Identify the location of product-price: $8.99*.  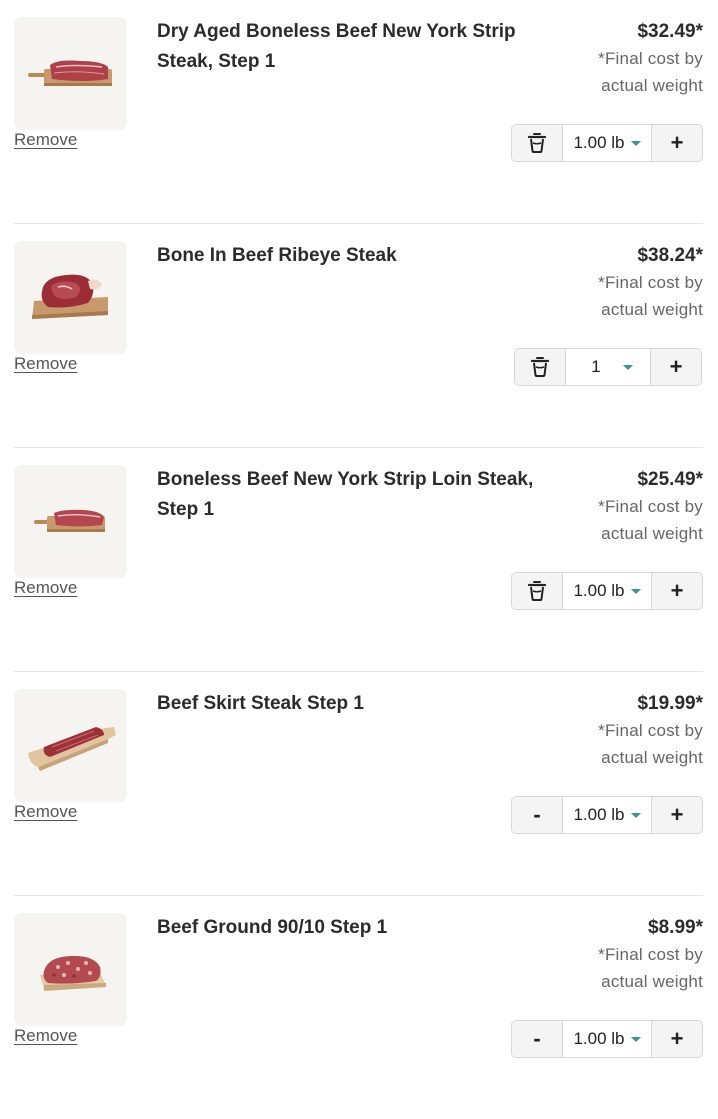
(675, 927).